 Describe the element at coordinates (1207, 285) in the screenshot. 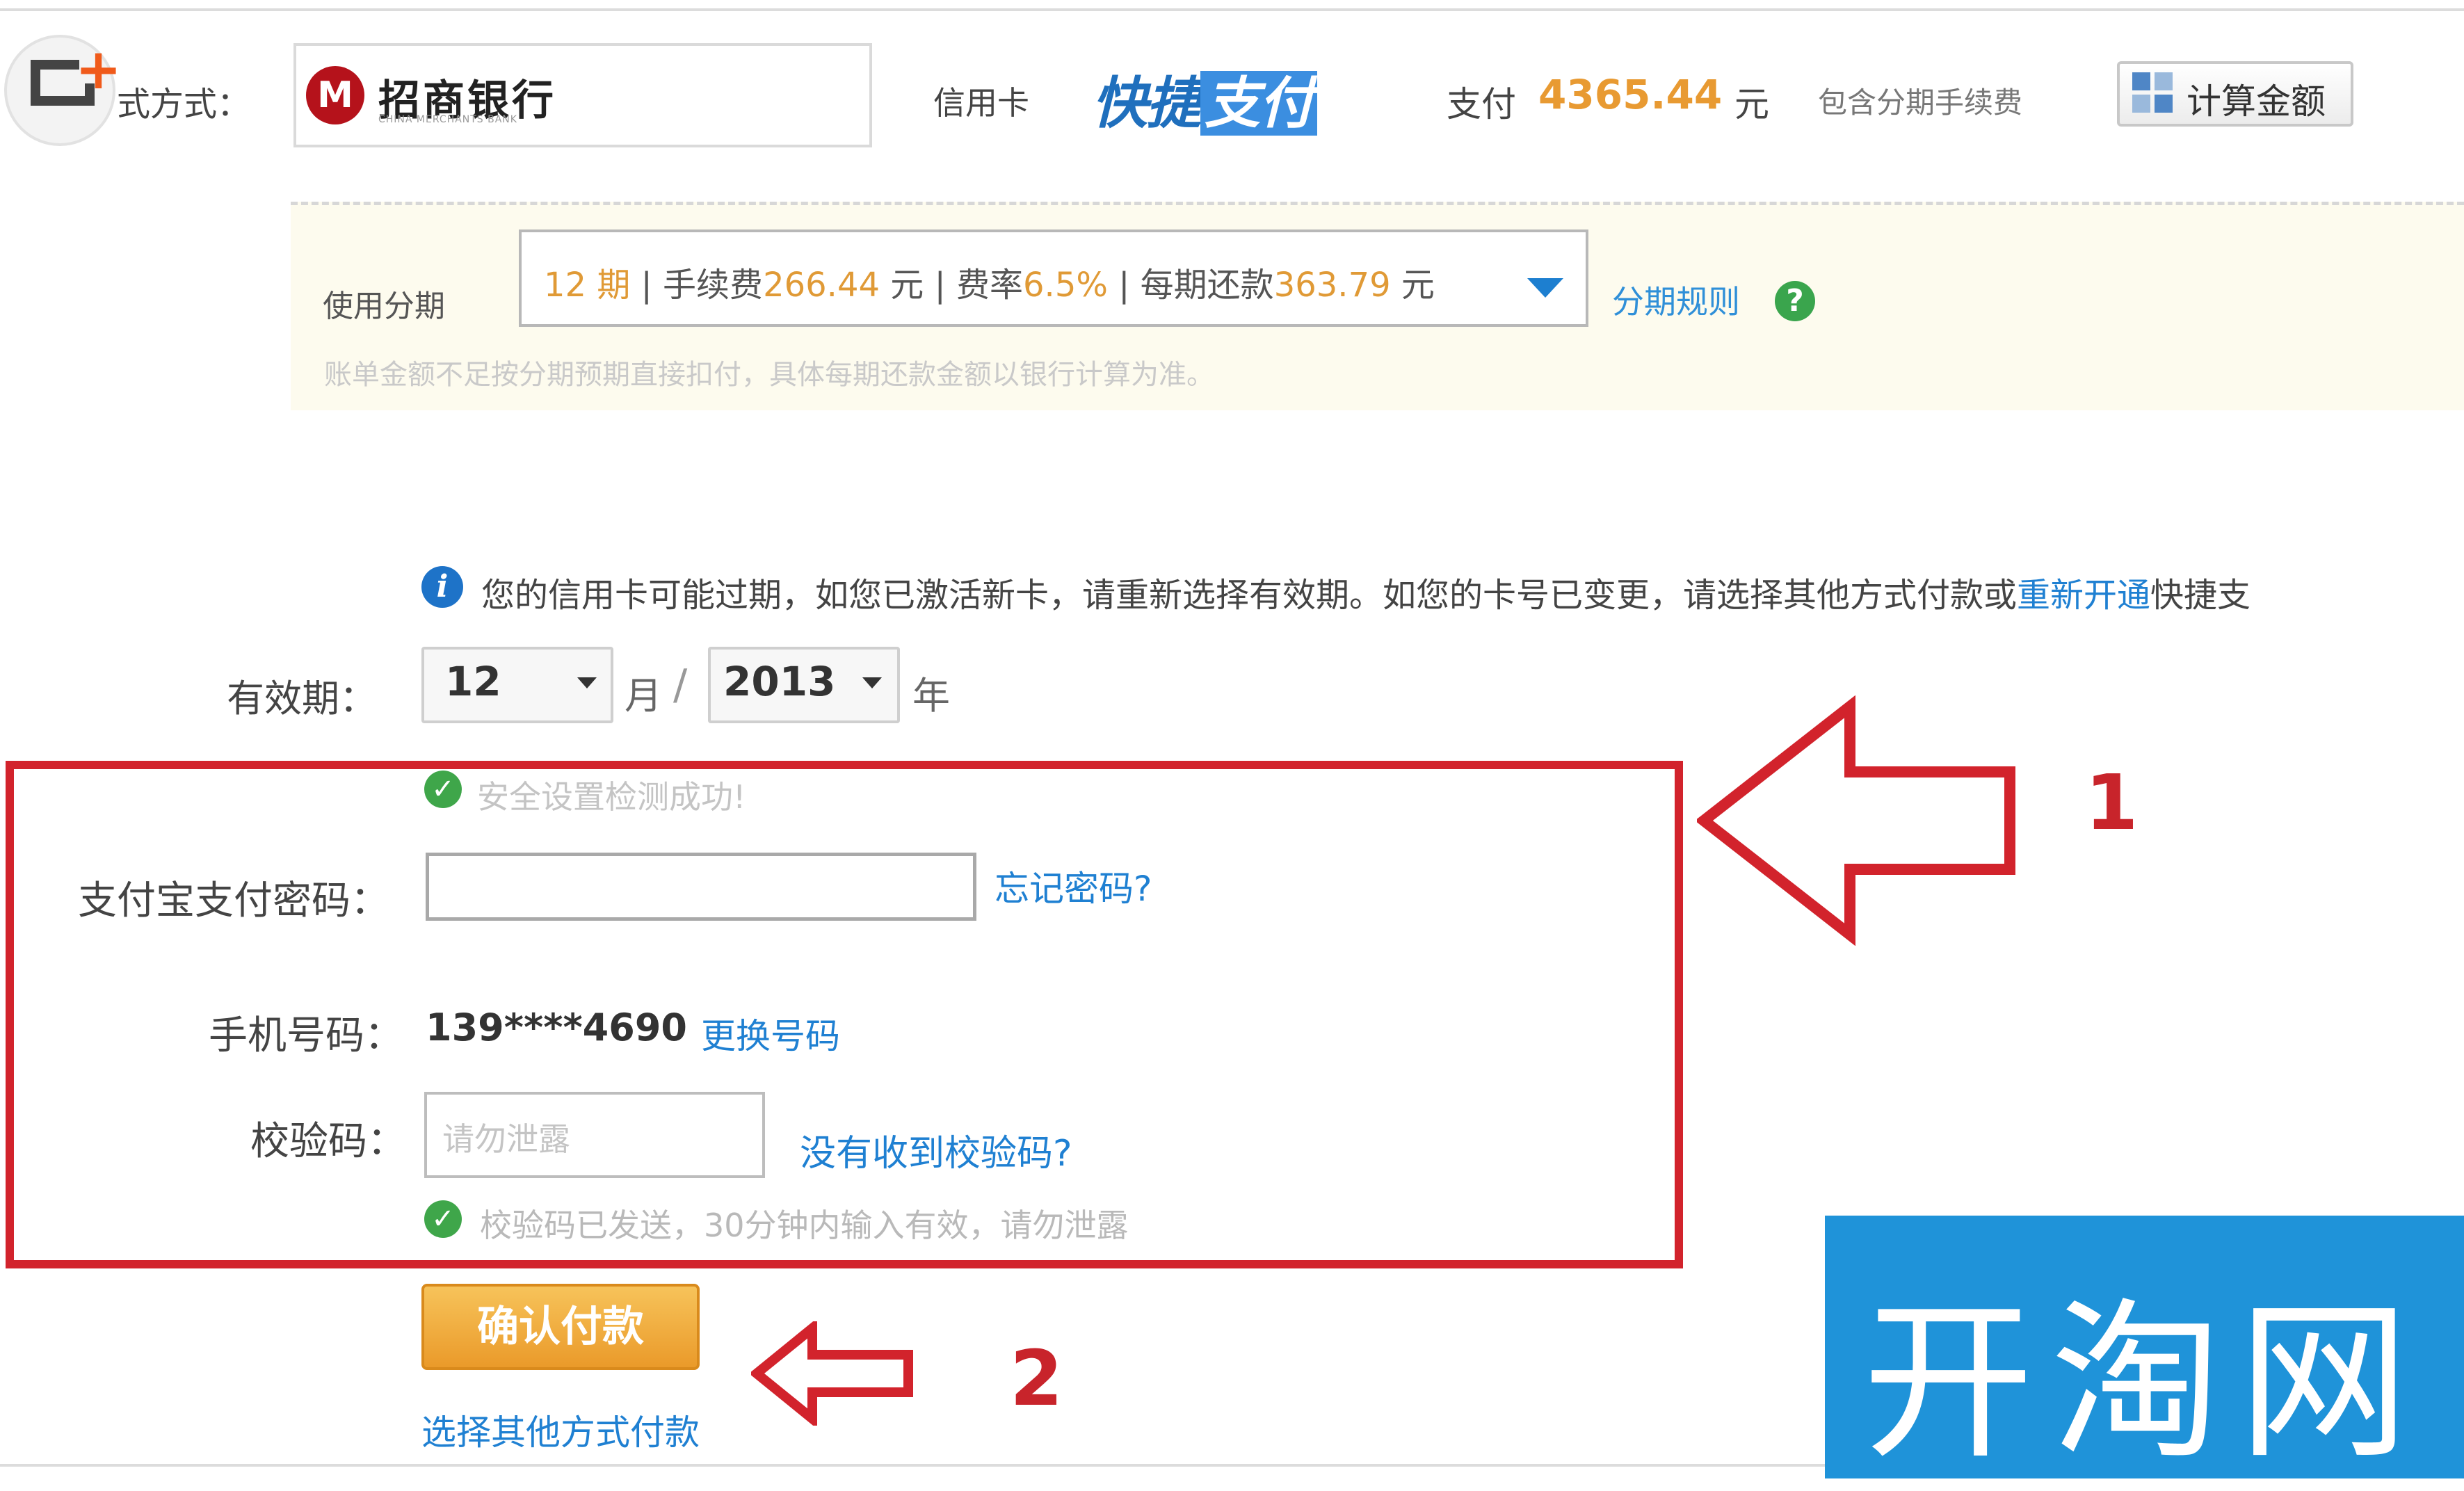

I see `per-period-label: 每期还款` at that location.